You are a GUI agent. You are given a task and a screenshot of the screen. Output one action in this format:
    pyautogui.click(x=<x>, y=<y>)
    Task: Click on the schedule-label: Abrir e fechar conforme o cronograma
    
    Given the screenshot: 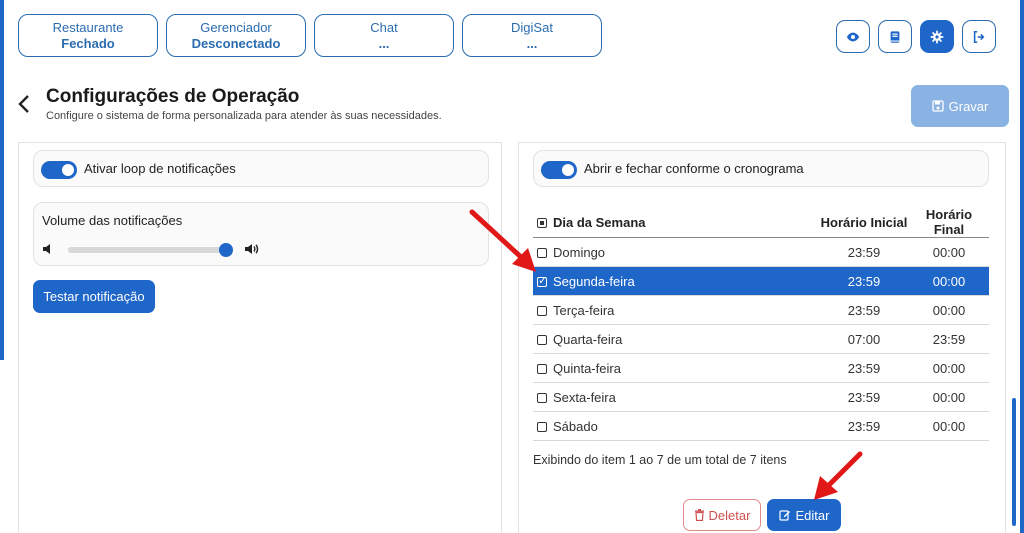 What is the action you would take?
    pyautogui.click(x=694, y=168)
    